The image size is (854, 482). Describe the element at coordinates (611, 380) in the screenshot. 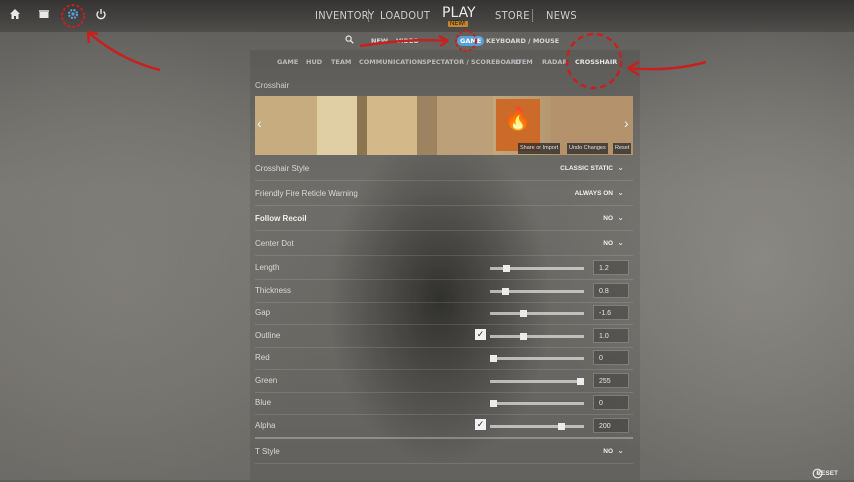

I see `green-value-input: 255` at that location.